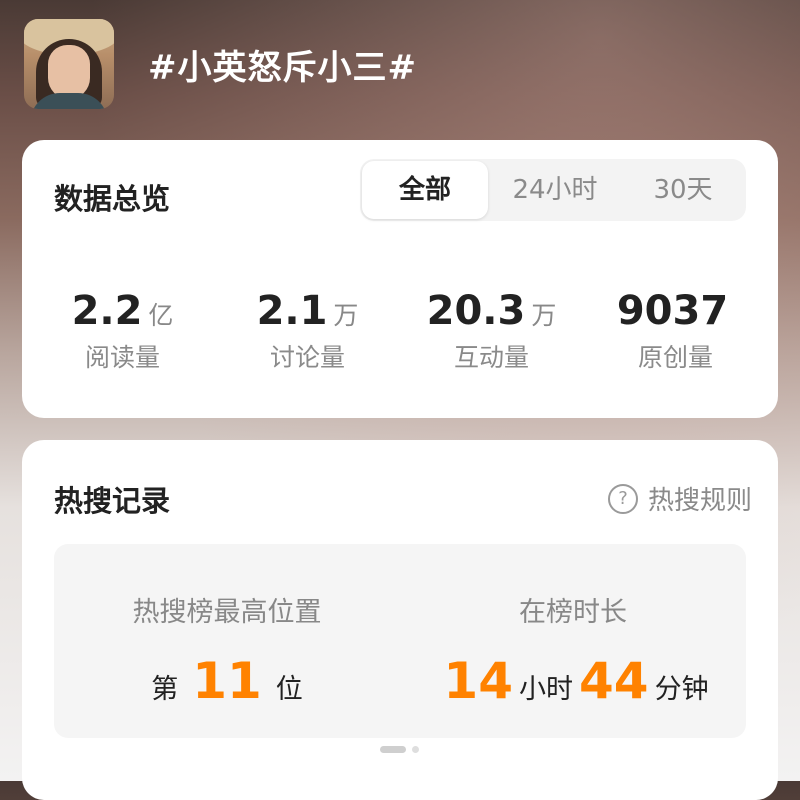 This screenshot has height=800, width=800. I want to click on stat-interactions: 20.3 万 互动量, so click(491, 331).